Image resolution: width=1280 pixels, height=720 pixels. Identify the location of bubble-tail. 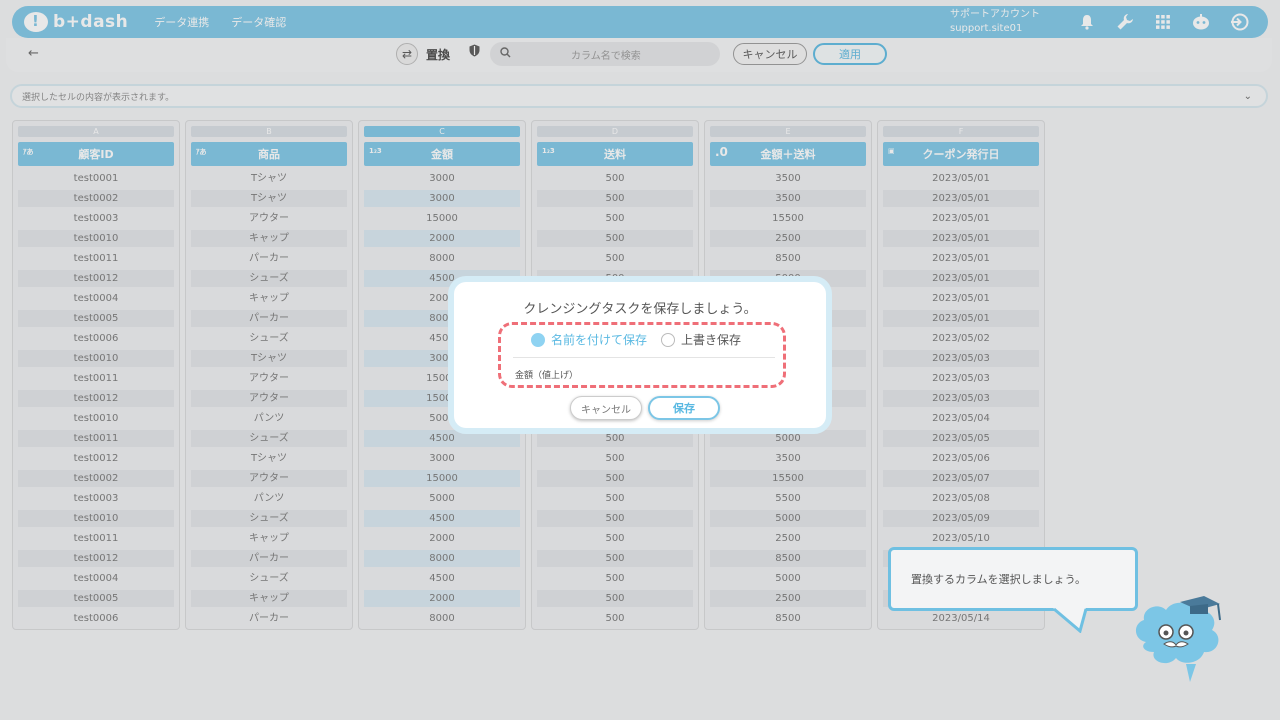
(1070, 620).